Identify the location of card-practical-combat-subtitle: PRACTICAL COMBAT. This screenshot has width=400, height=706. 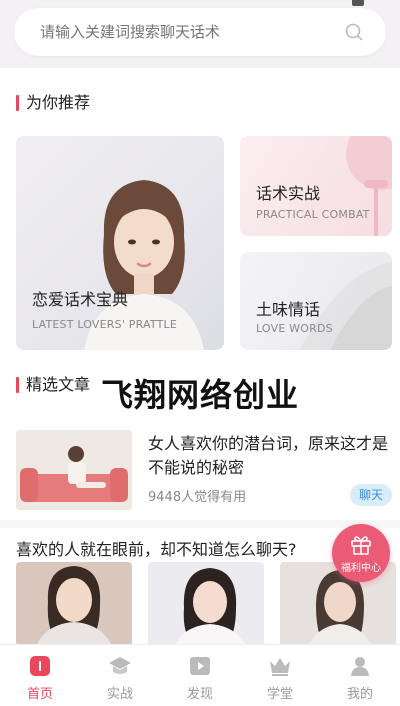
(313, 214).